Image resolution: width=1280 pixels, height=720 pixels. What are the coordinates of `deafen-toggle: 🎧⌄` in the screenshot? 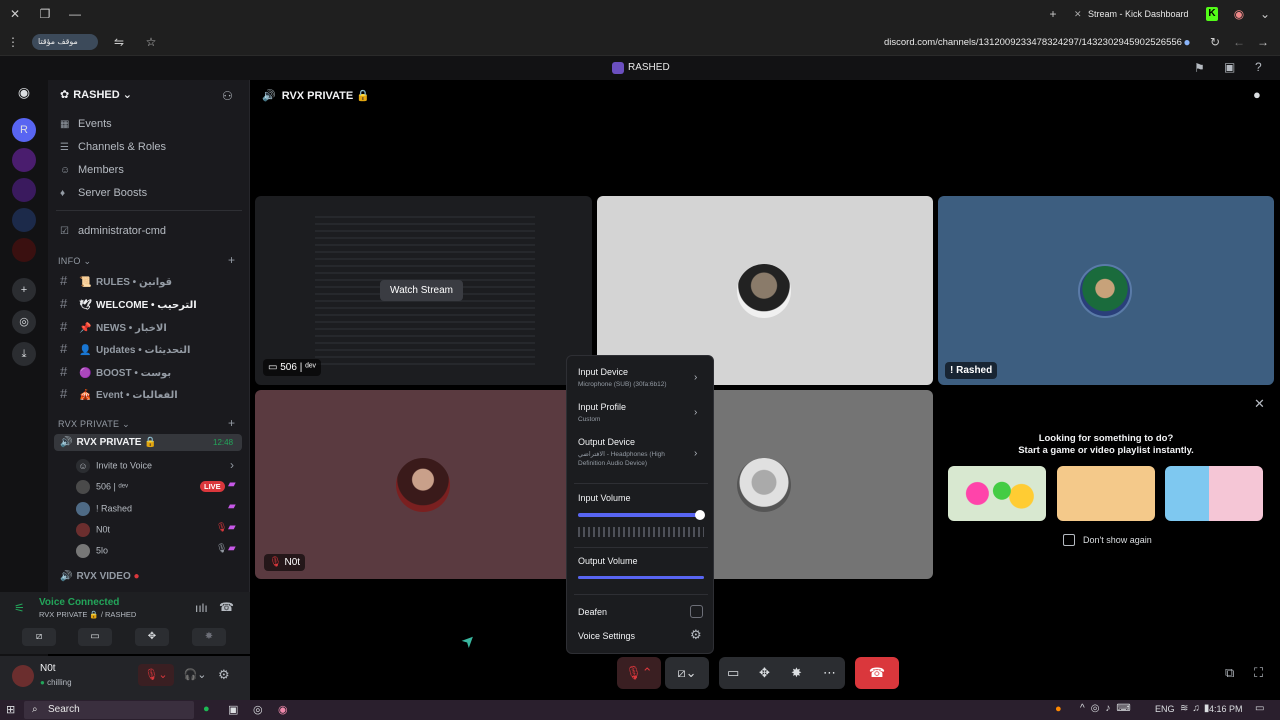 It's located at (195, 675).